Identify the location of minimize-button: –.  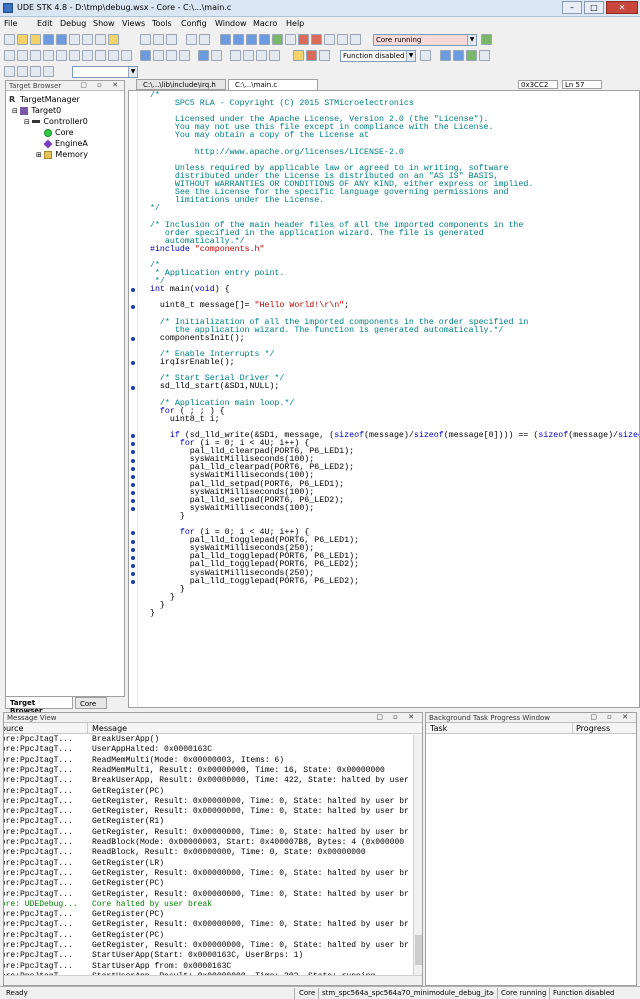
(572, 7).